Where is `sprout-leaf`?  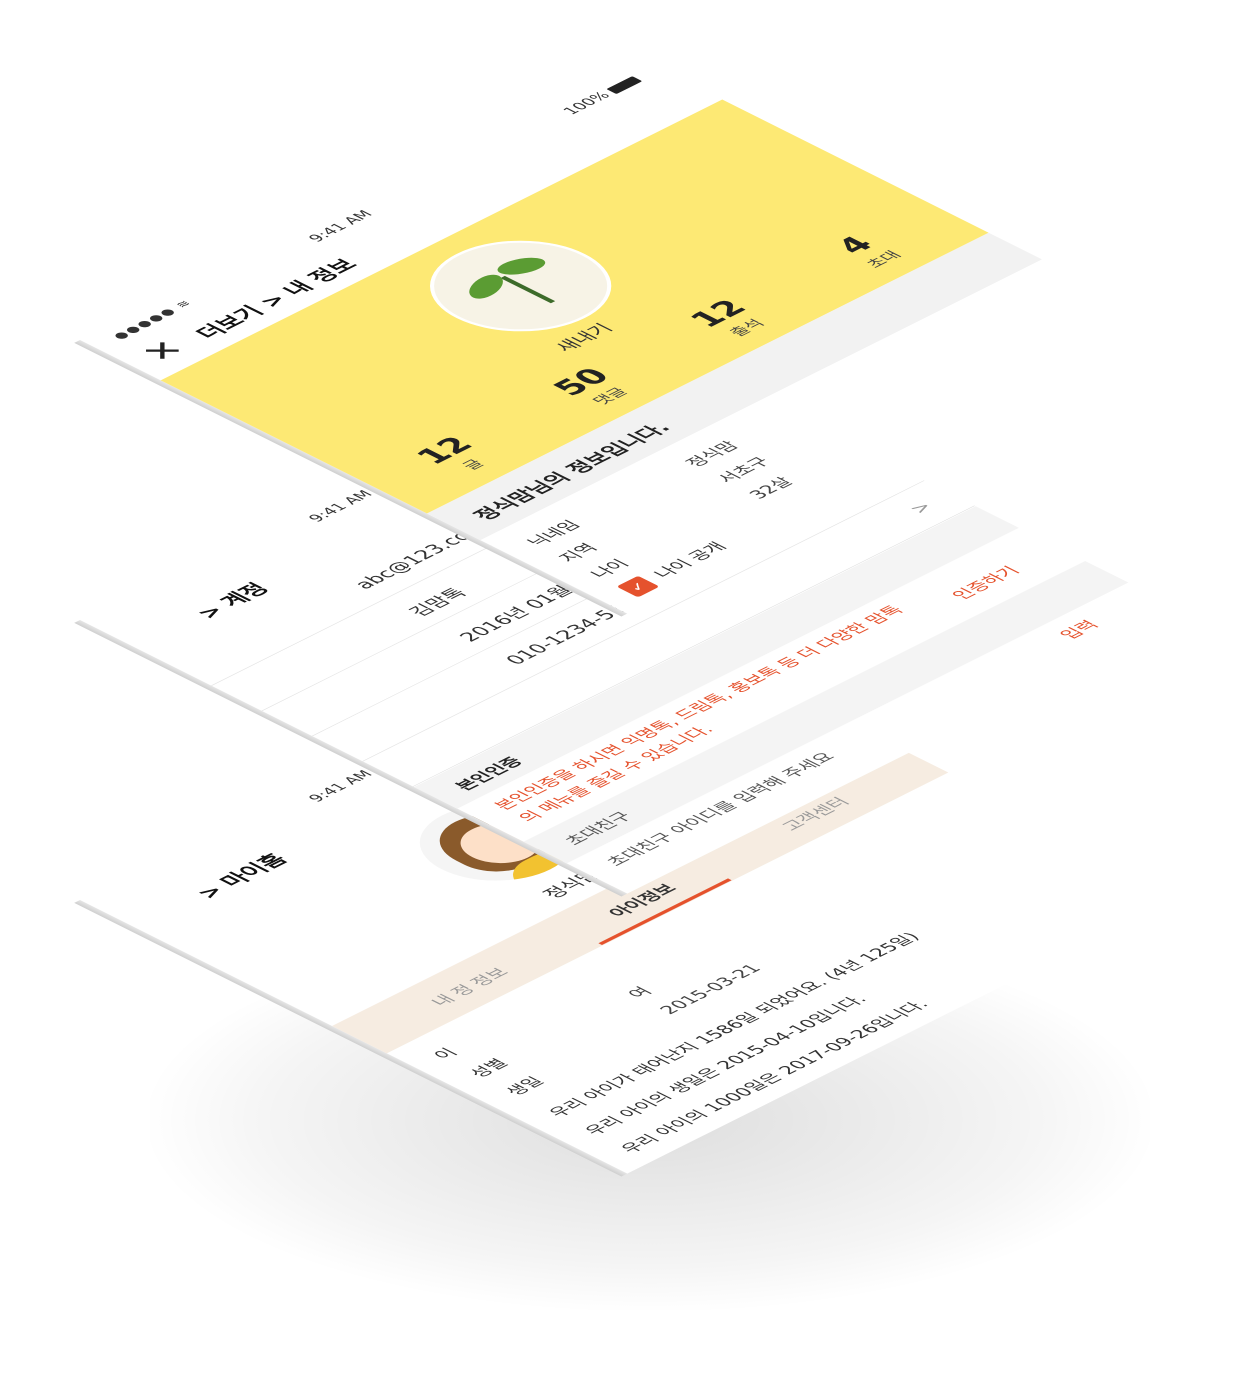 sprout-leaf is located at coordinates (521, 266).